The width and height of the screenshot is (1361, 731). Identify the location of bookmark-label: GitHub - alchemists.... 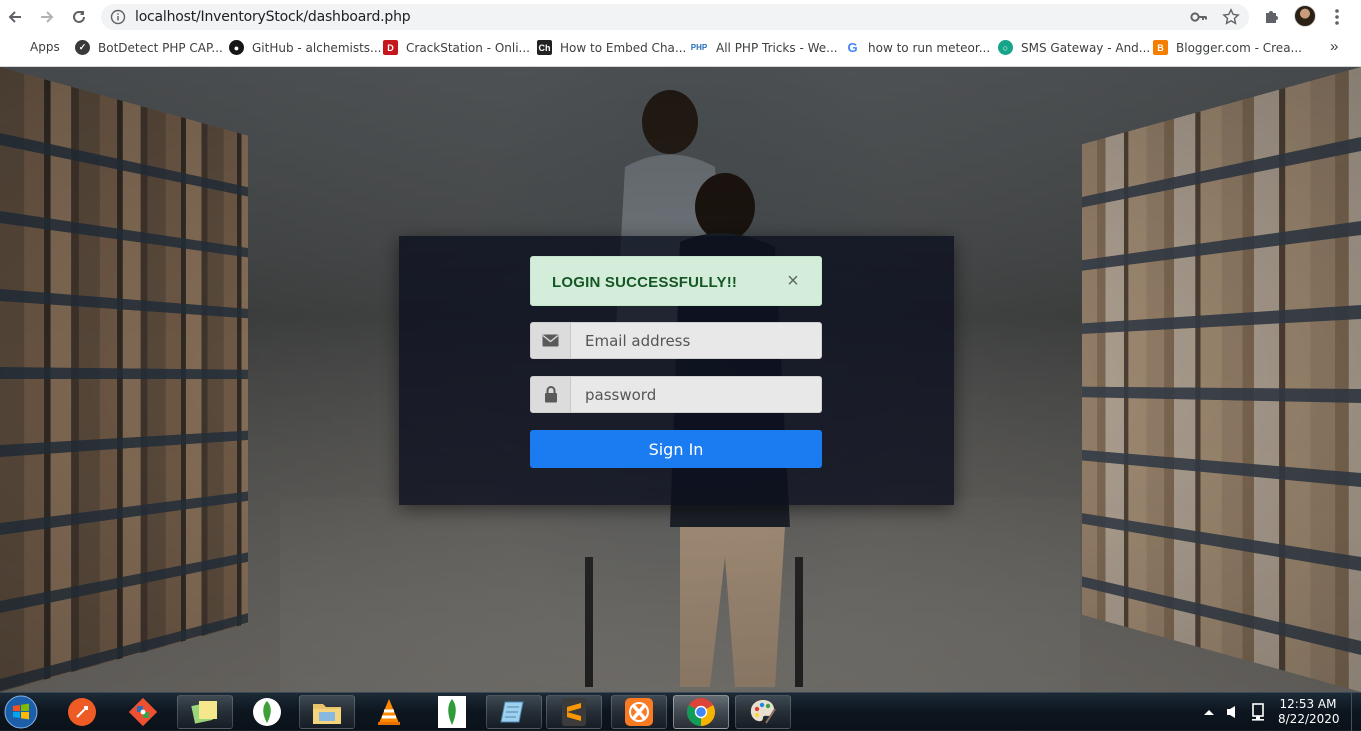
(317, 47).